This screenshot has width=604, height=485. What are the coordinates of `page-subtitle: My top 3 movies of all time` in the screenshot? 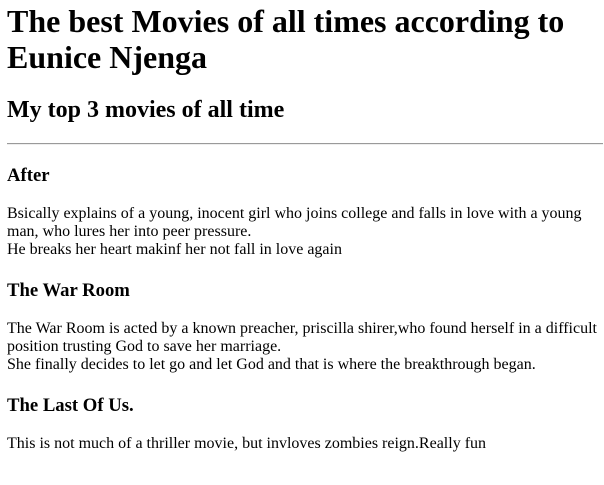 It's located at (146, 110).